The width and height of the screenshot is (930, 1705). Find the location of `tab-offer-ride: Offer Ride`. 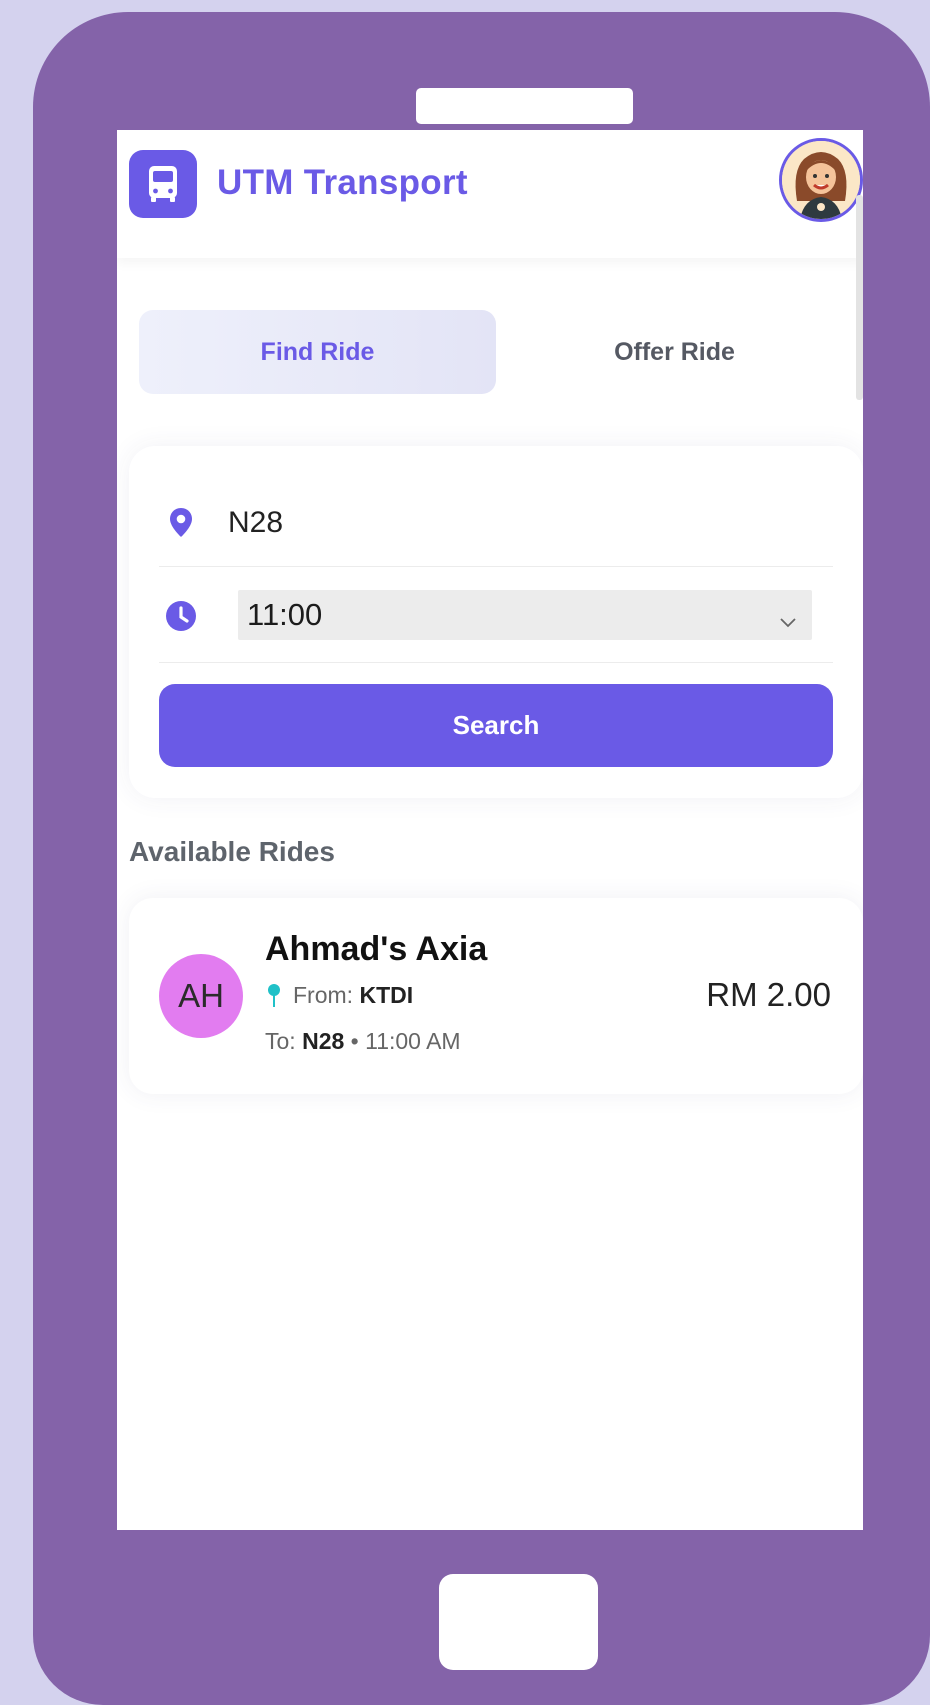

tab-offer-ride: Offer Ride is located at coordinates (674, 352).